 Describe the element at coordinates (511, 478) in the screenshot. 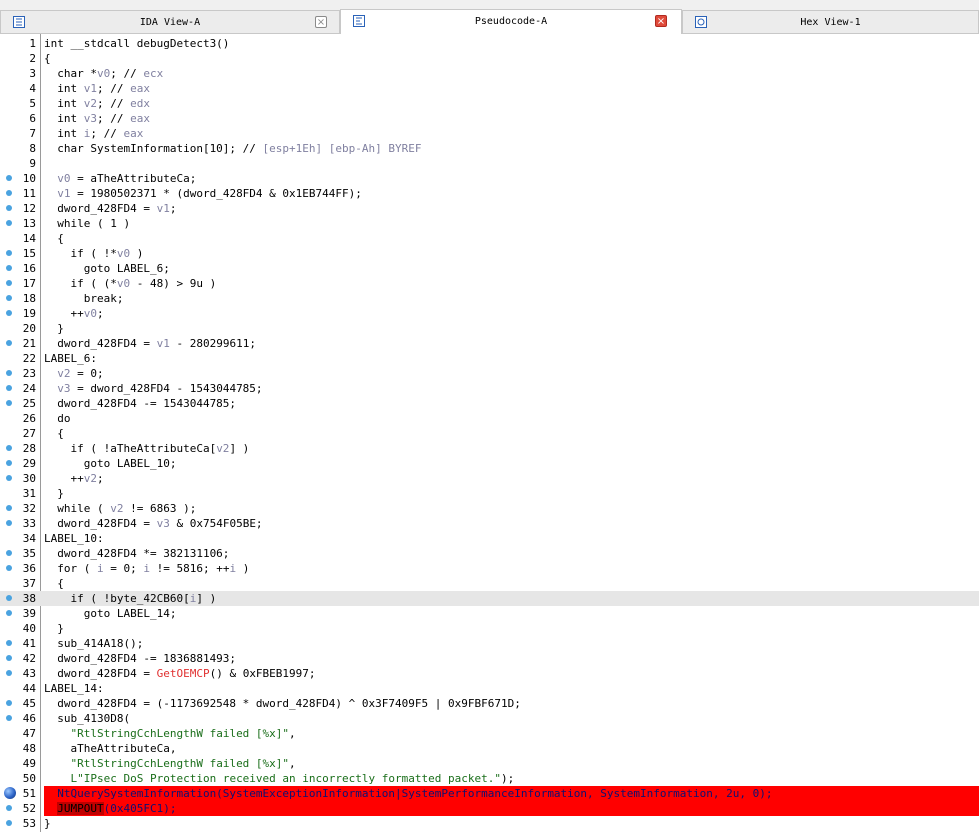

I see `code-text: ++v2;` at that location.